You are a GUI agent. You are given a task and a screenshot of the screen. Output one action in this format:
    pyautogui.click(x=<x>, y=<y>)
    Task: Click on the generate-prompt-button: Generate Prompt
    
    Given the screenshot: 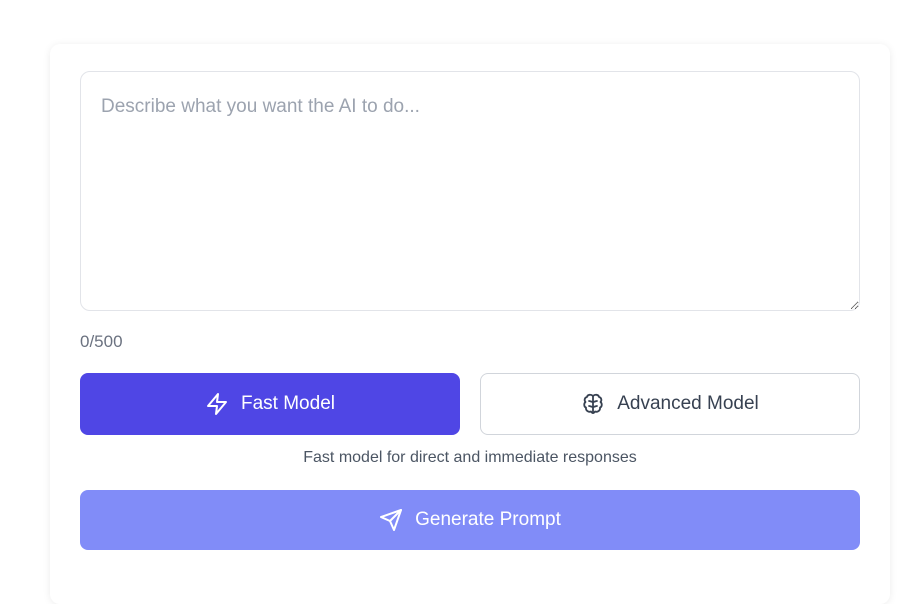 What is the action you would take?
    pyautogui.click(x=470, y=520)
    